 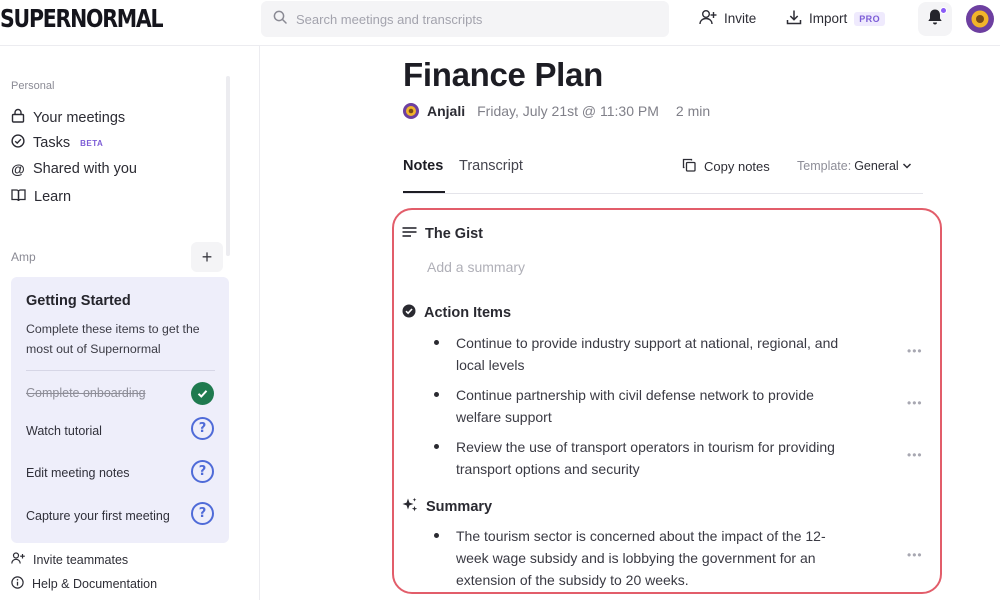 I want to click on gist-heading: The Gist, so click(x=442, y=234).